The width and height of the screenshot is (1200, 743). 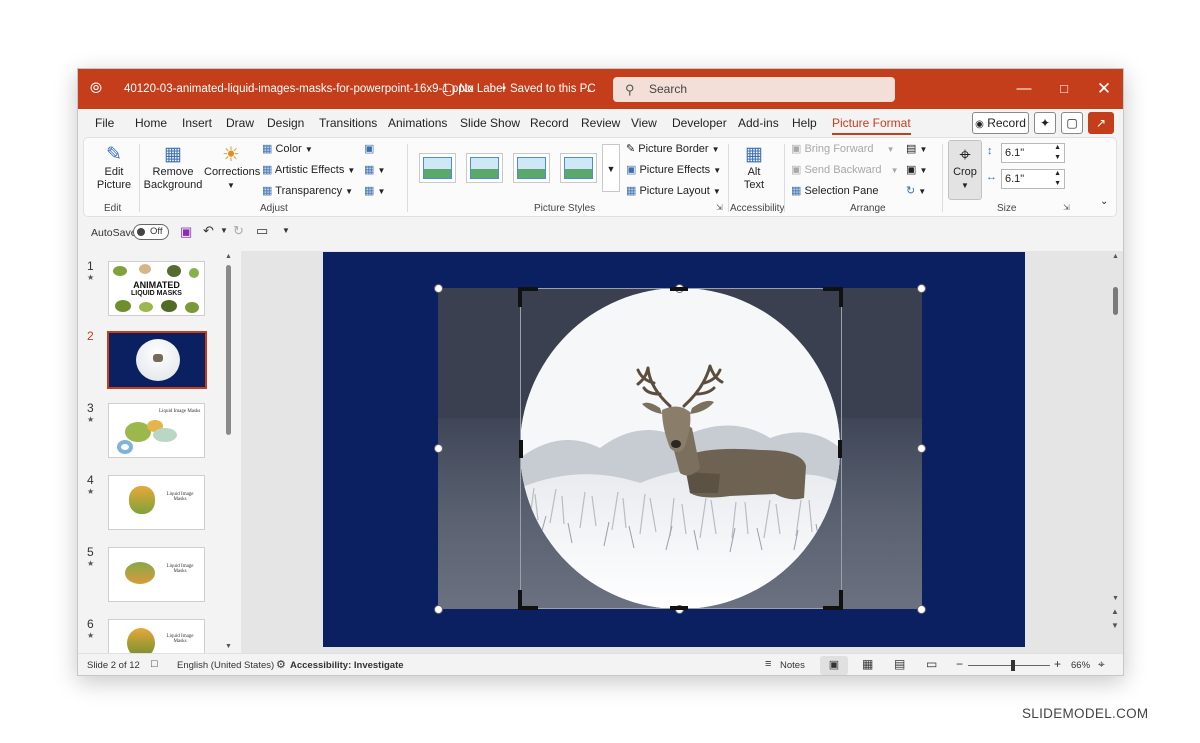 What do you see at coordinates (921, 288) in the screenshot?
I see `resize-handle-top-right` at bounding box center [921, 288].